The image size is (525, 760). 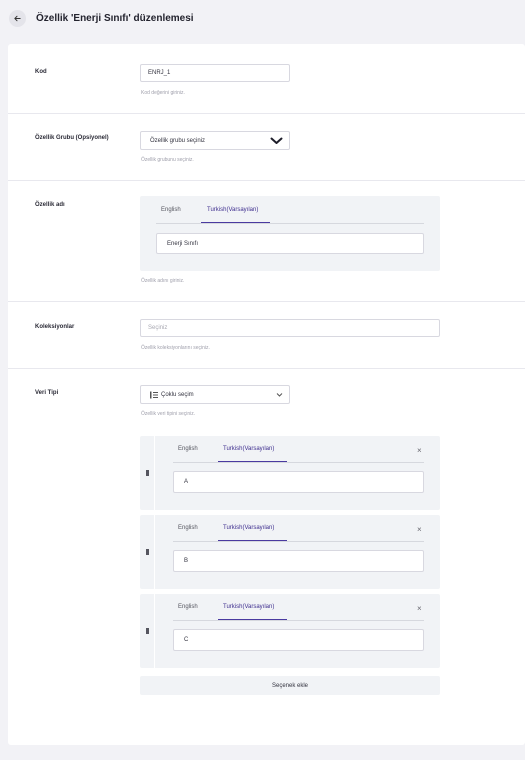 I want to click on option-item: English Turkish(Varsayılan) × C, so click(x=290, y=631).